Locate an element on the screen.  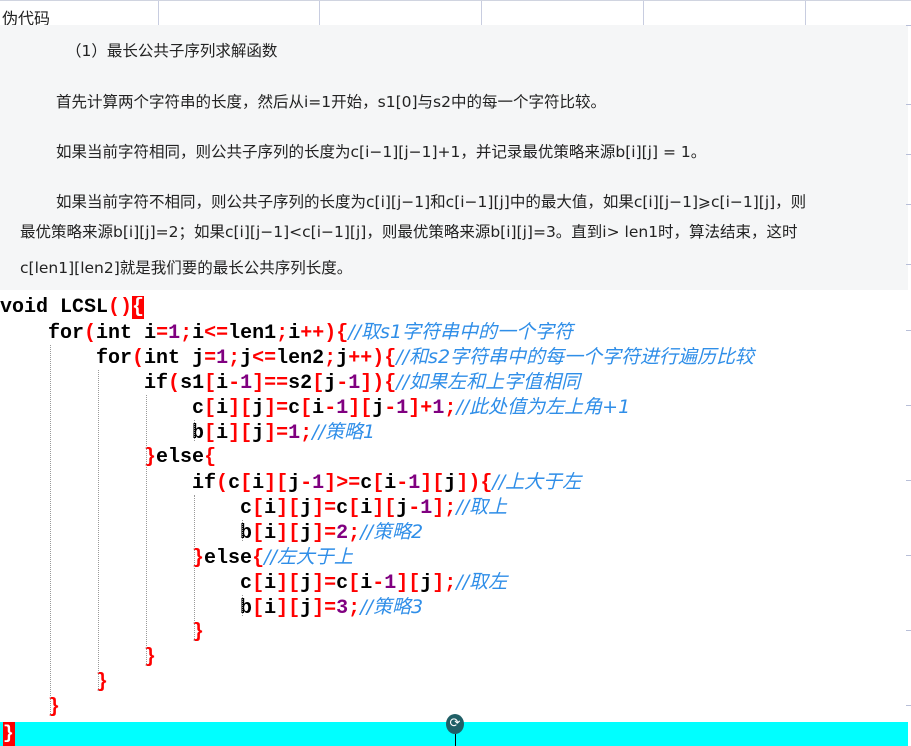
code-line: c[i][j]=c[i-1][j];//取左 is located at coordinates (455, 582).